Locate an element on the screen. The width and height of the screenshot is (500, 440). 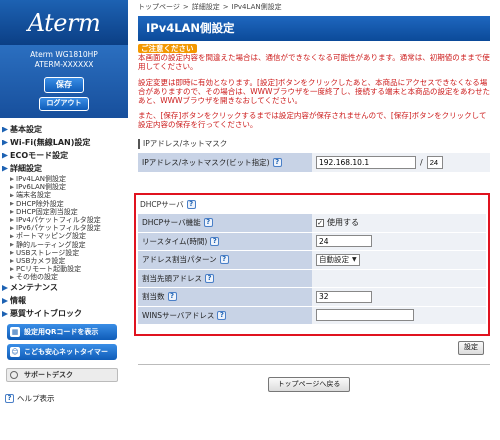
model-panel: Aterm WG1810HP ATERM-XXXXXX 保存 ログアウト is located at coordinates (64, 81).